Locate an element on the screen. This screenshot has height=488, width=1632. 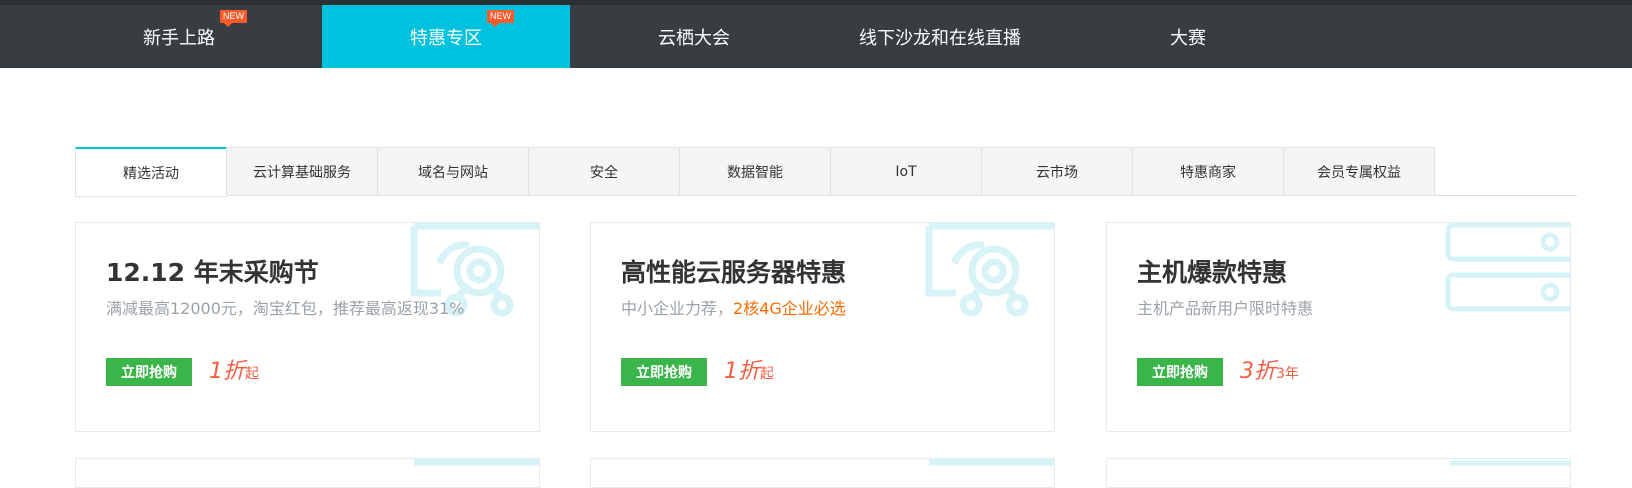
nav-item-text: 线下沙龙和在线直播 is located at coordinates (940, 38).